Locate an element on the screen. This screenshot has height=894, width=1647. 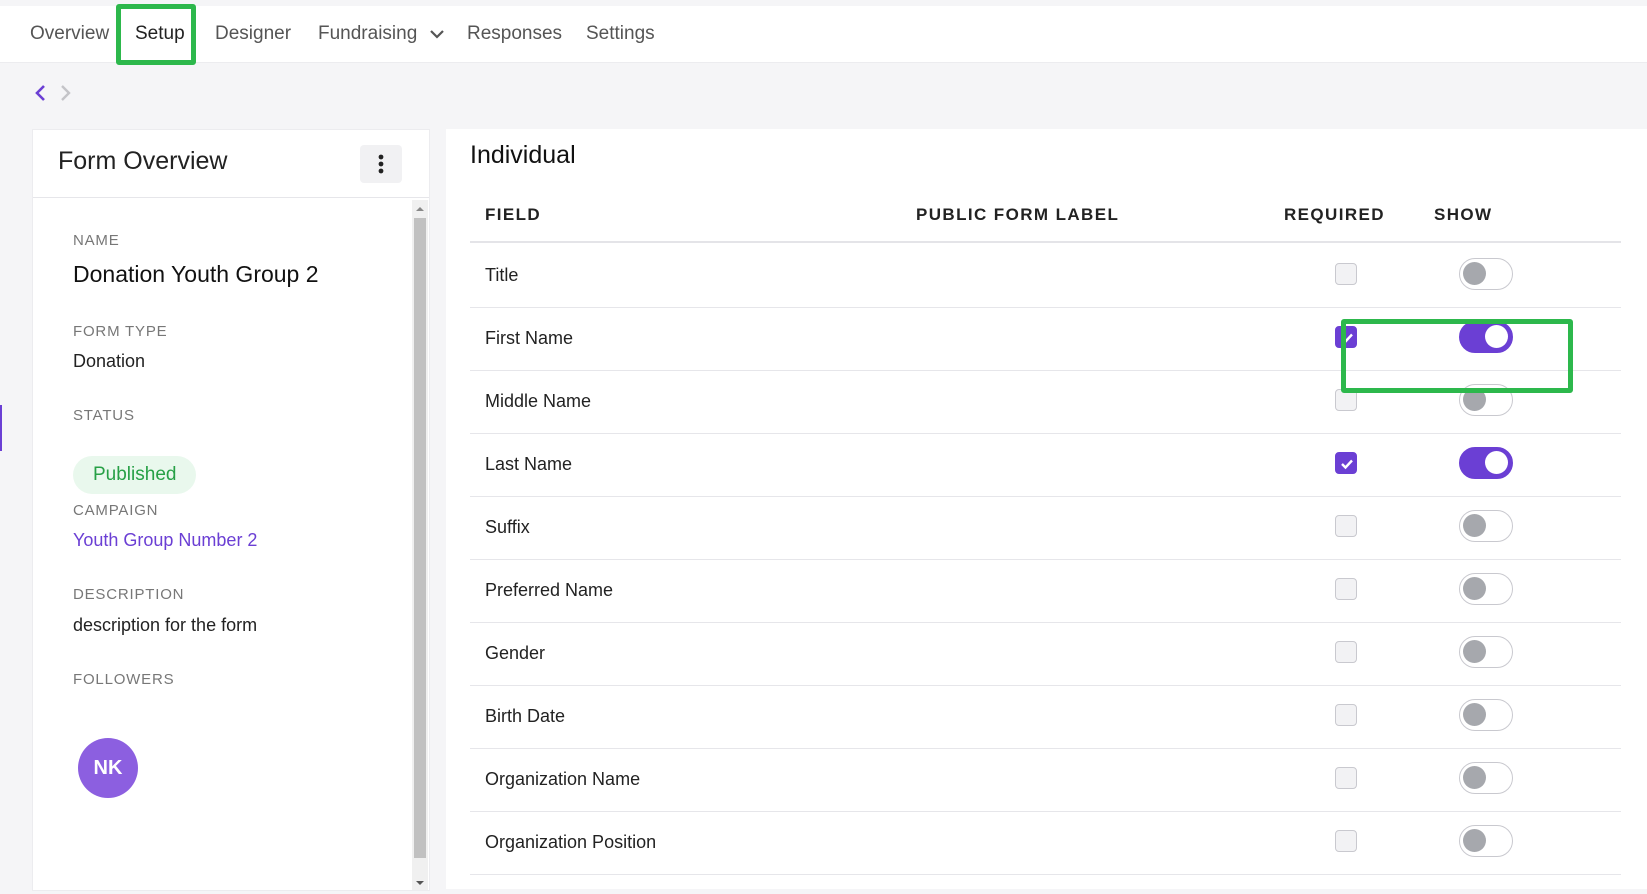
field-label: Last Name is located at coordinates (529, 464).